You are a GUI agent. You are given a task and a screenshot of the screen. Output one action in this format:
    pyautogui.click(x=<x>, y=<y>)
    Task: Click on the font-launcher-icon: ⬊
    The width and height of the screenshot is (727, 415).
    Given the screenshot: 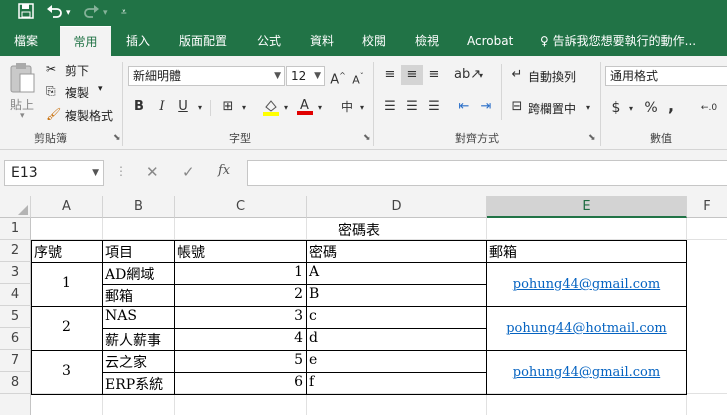 What is the action you would take?
    pyautogui.click(x=367, y=138)
    